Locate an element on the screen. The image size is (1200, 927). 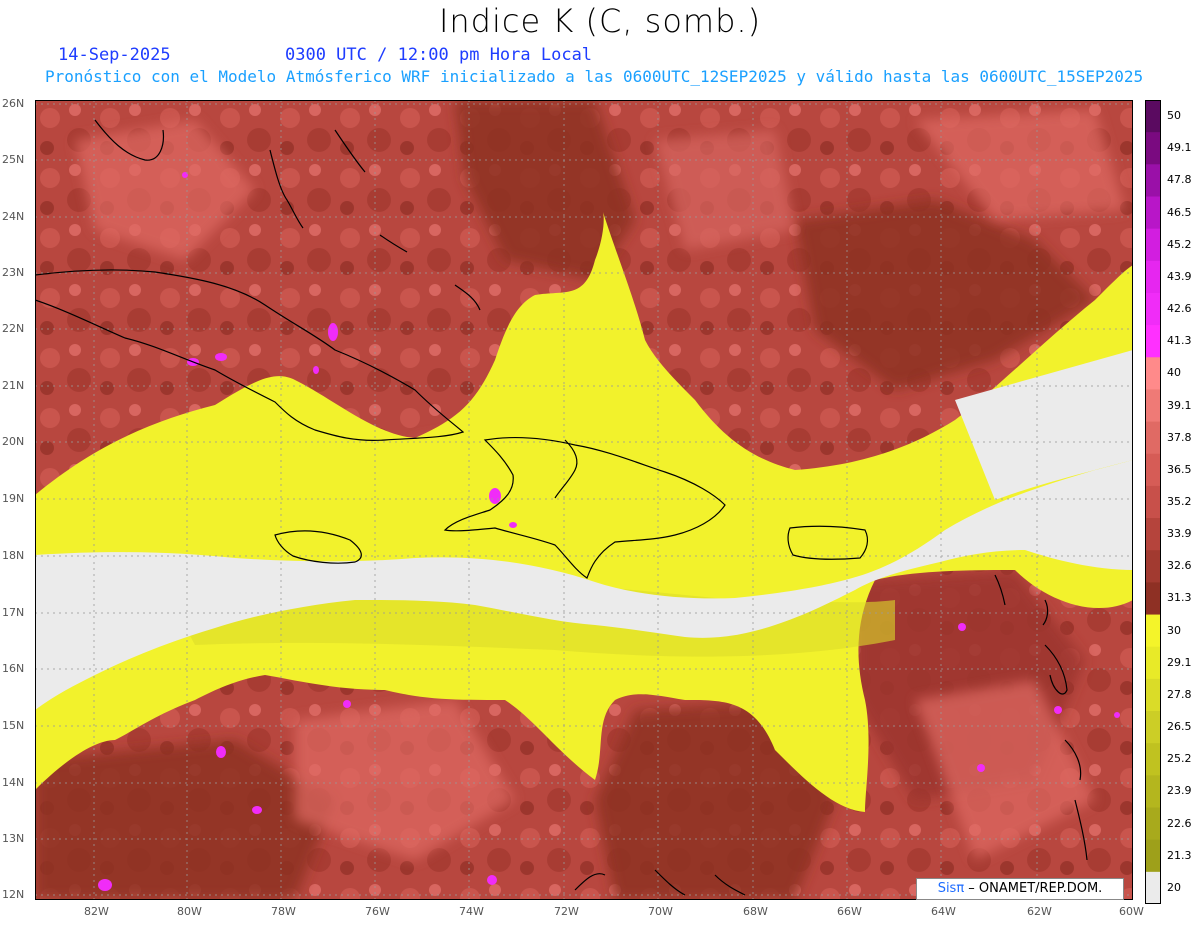
lat-label: 20N is located at coordinates (13, 441).